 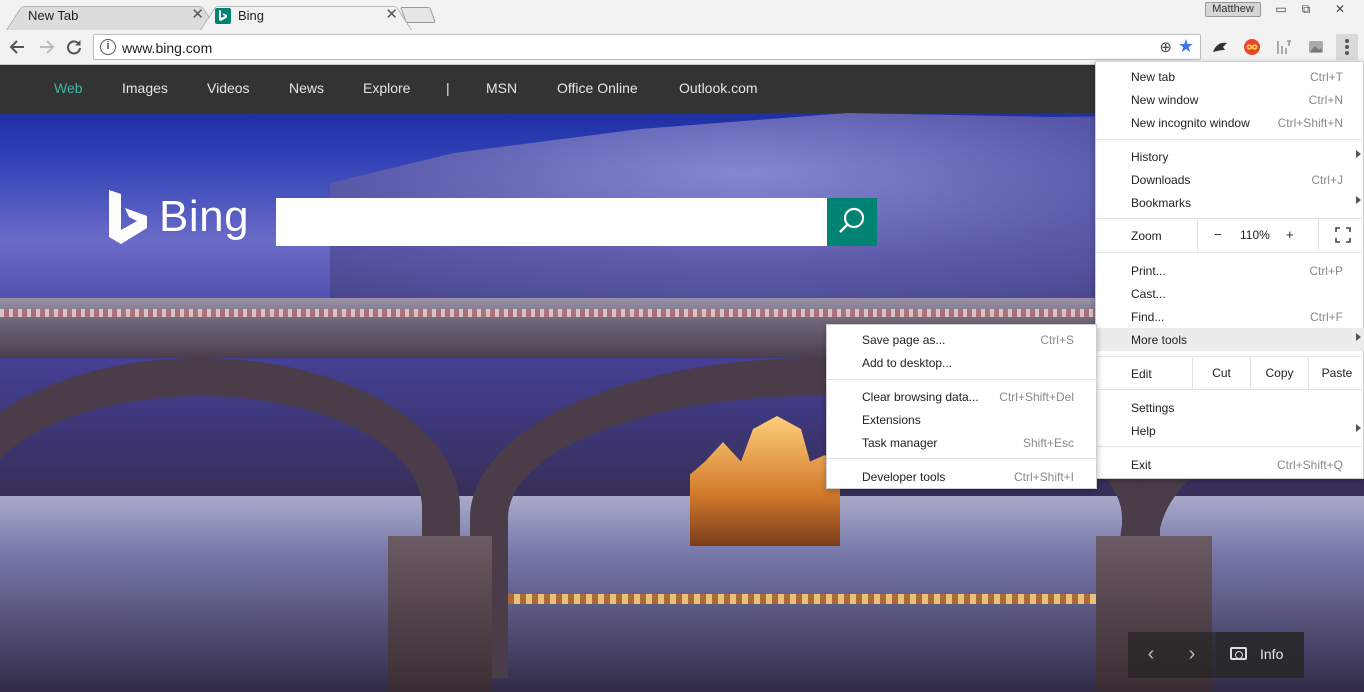 I want to click on bing-logo-icon, so click(x=128, y=217).